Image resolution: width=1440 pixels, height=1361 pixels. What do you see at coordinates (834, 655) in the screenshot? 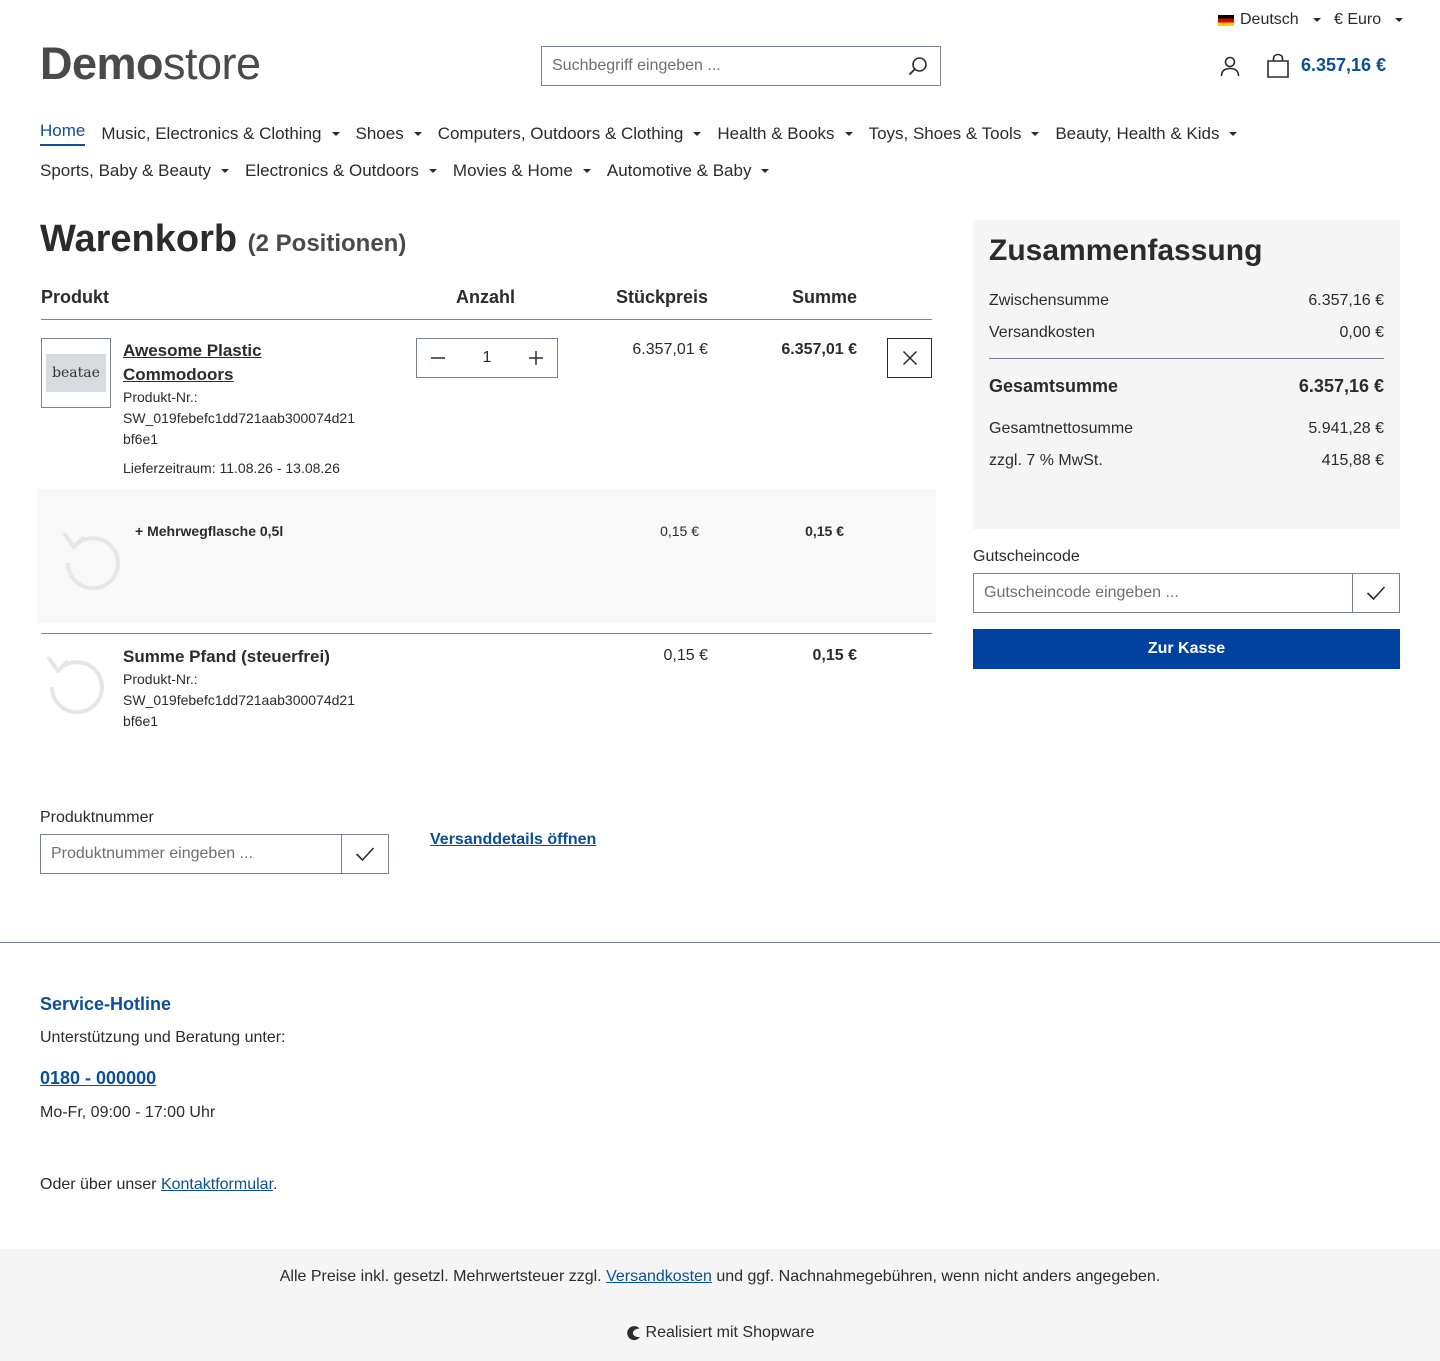
I see `deposit-sum-total: 0,15 €` at bounding box center [834, 655].